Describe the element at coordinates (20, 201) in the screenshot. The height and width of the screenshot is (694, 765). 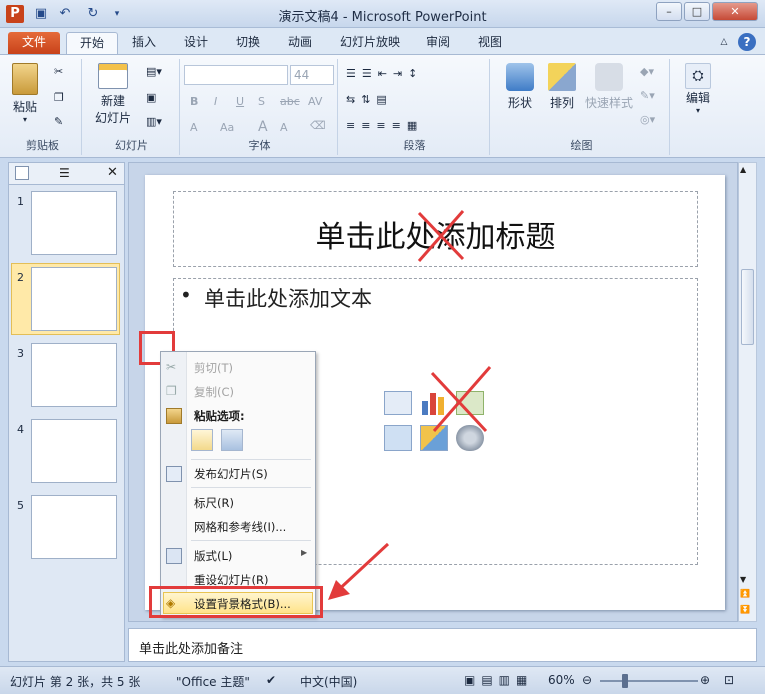
I see `thumb-number: 1` at that location.